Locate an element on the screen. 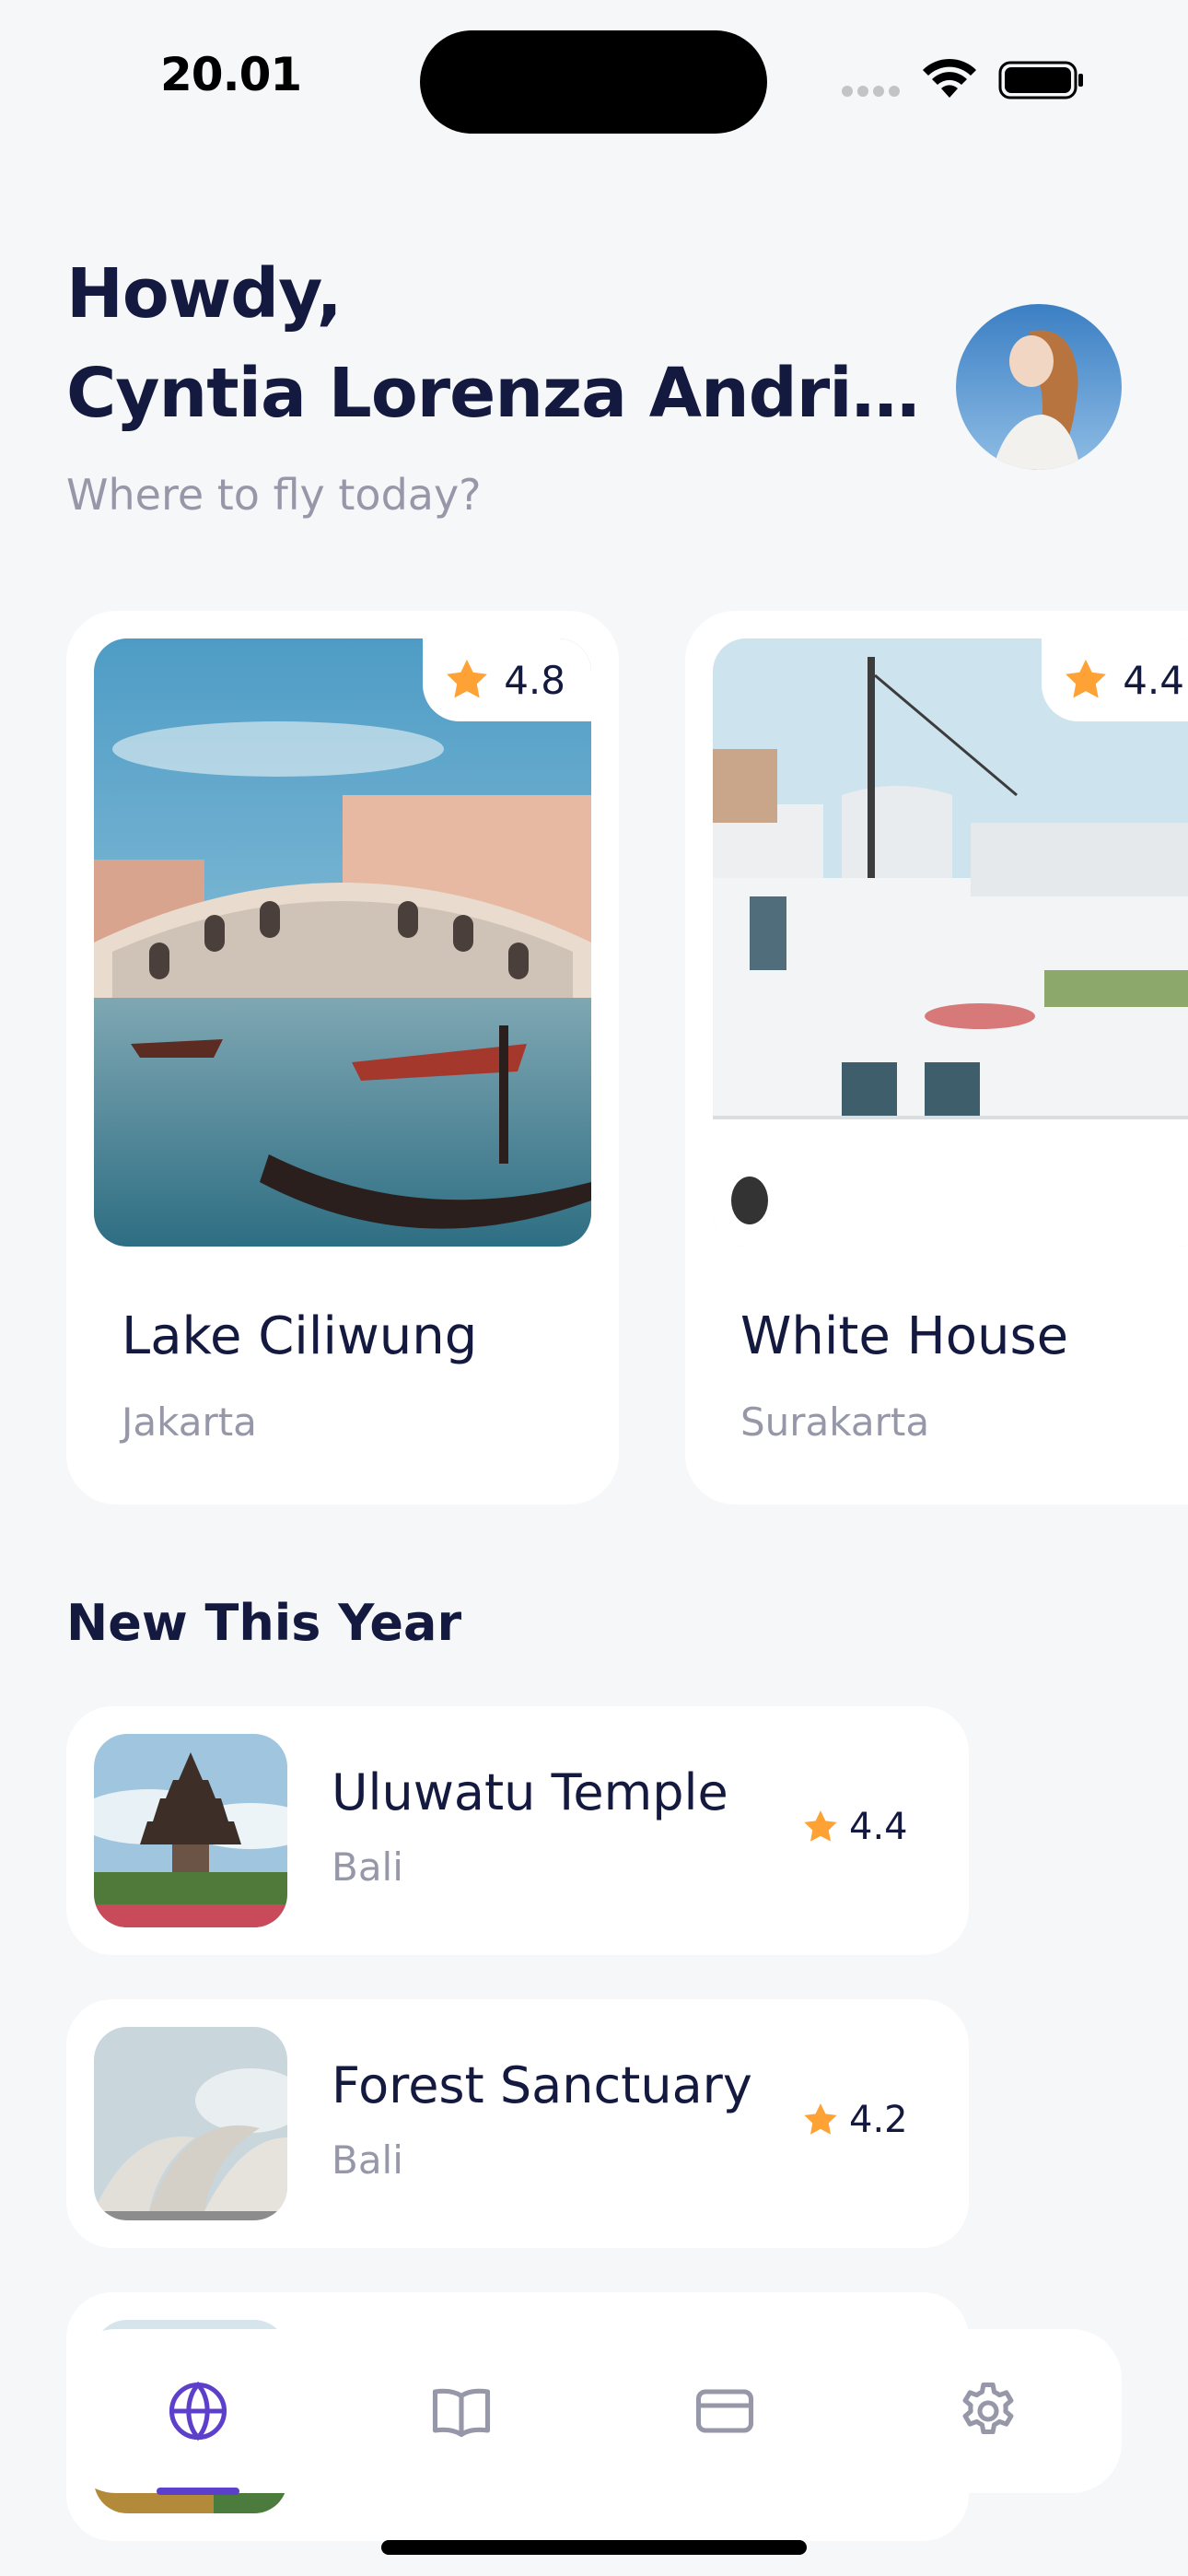  wifi-icon is located at coordinates (949, 78).